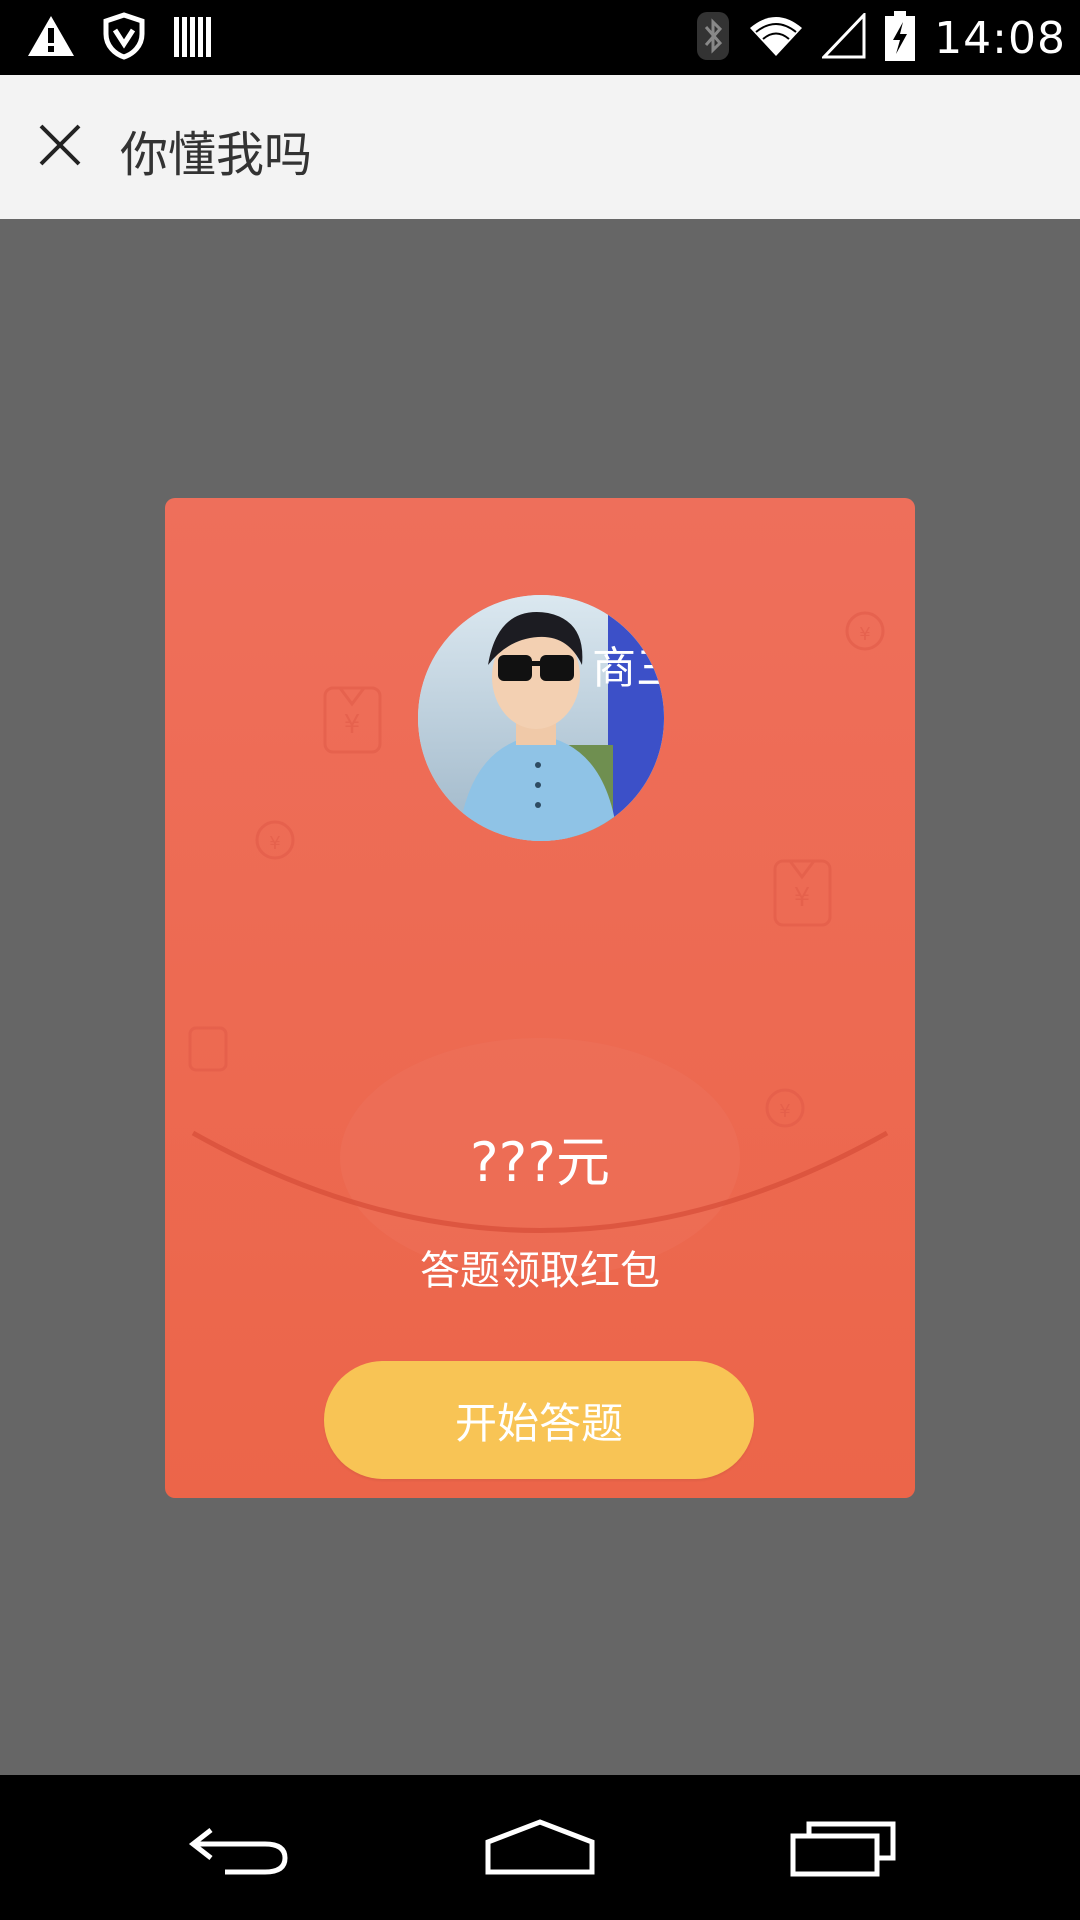 The height and width of the screenshot is (1920, 1080). I want to click on bluetooth-icon, so click(713, 38).